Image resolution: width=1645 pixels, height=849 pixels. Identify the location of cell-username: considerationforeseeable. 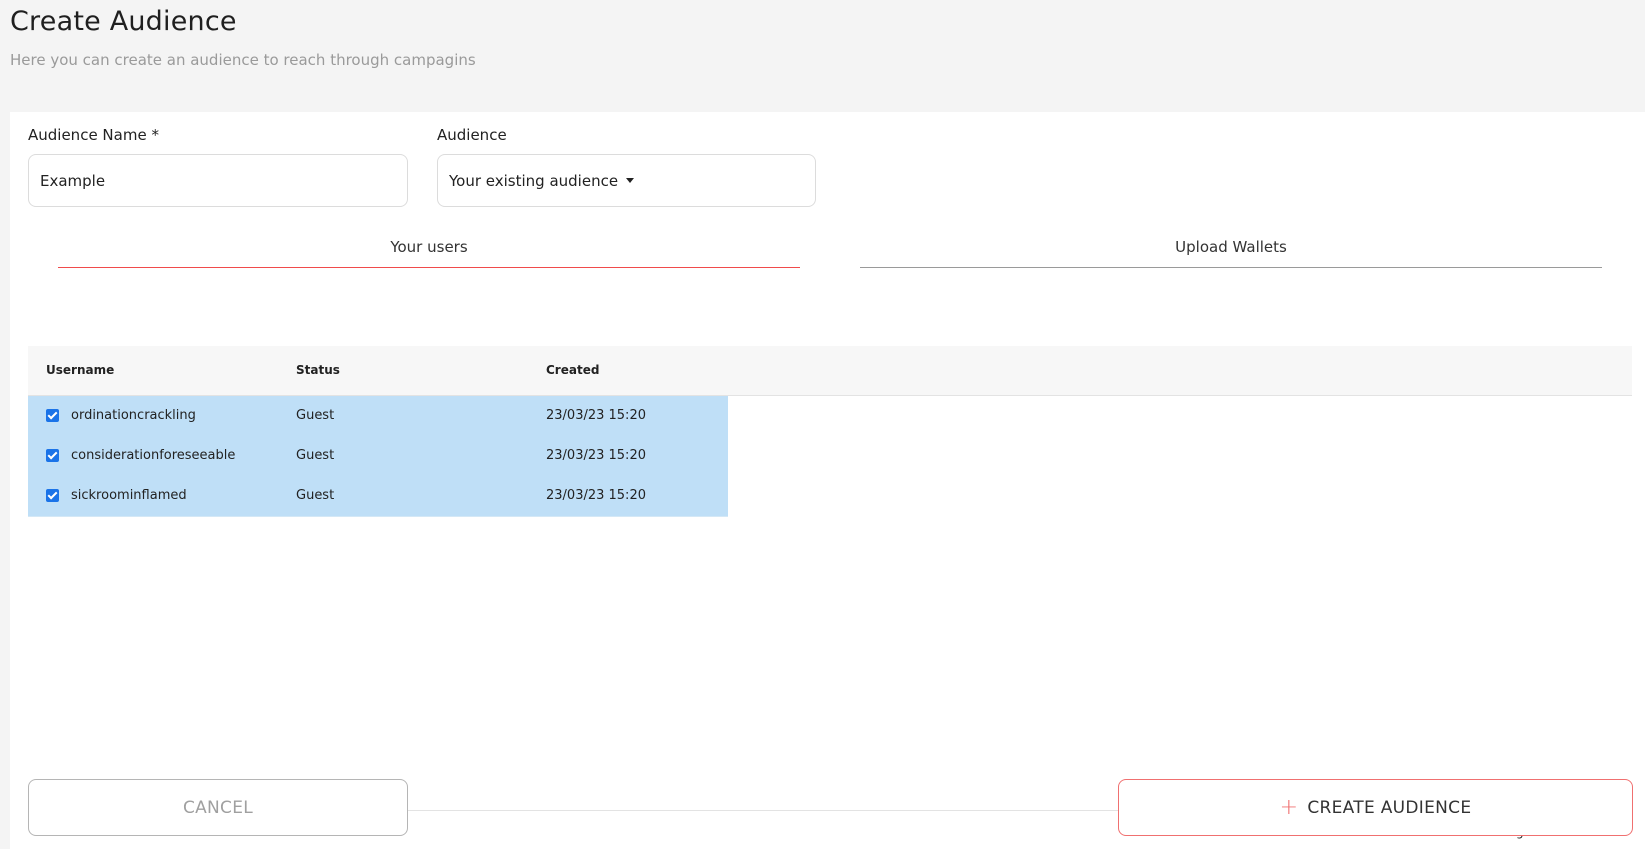
(153, 455).